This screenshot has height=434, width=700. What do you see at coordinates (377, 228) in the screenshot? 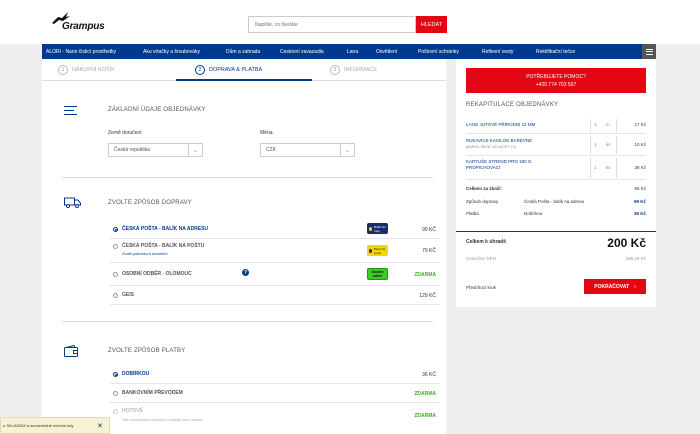
I see `ceska-posta-badge-icon: Balík Do ruky` at bounding box center [377, 228].